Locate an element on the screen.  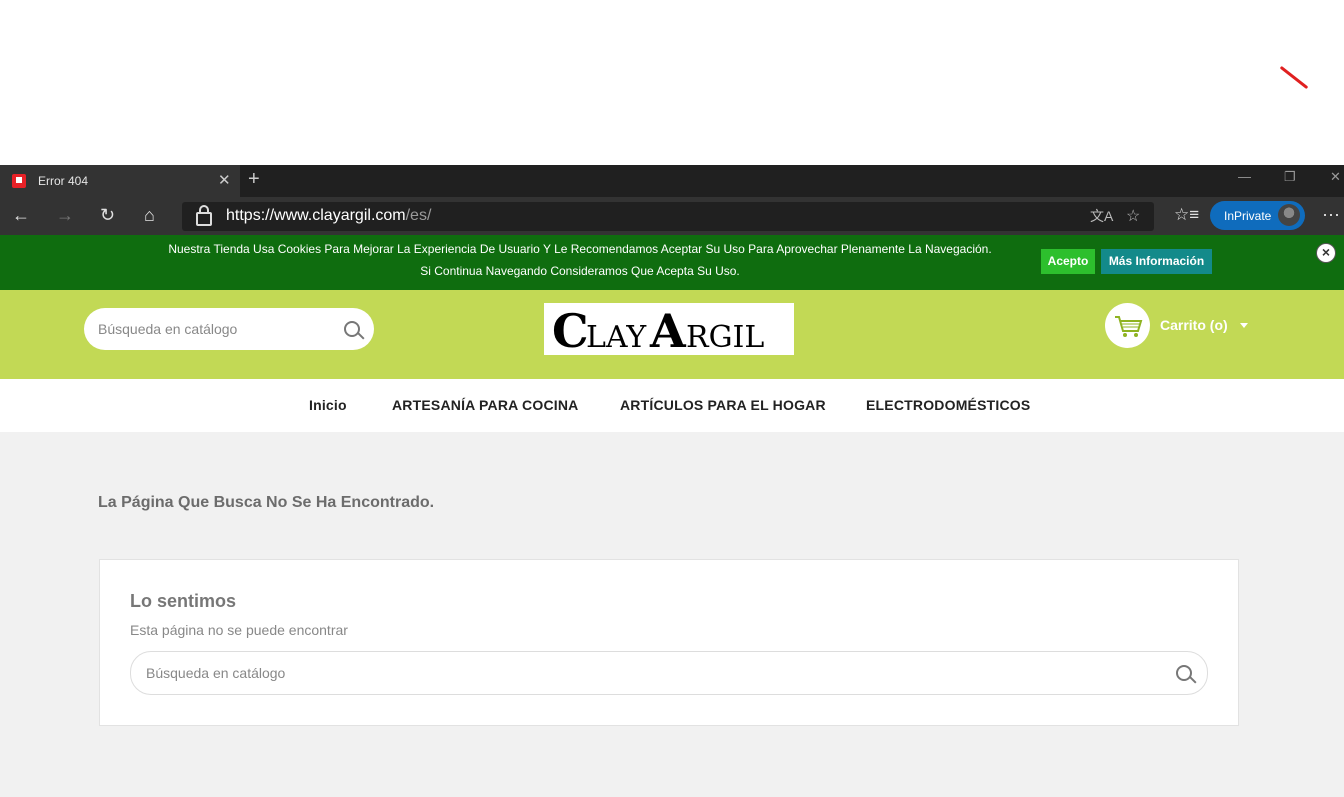
logo-graphic: C LAY A RGIL is located at coordinates (658, 331).